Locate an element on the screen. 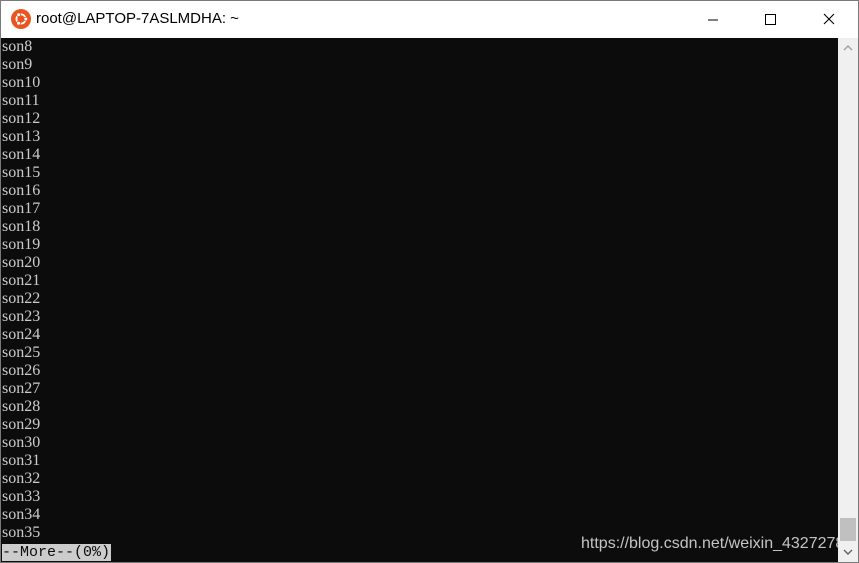  terminal-line: son12 is located at coordinates (21, 118).